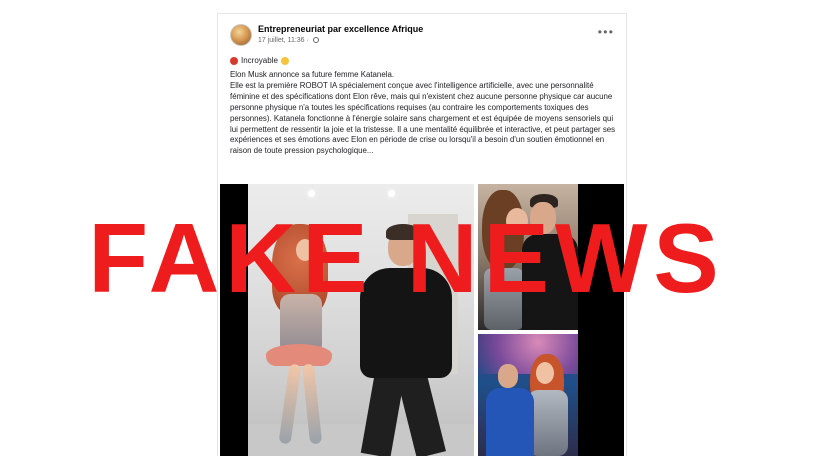 This screenshot has height=456, width=813. Describe the element at coordinates (315, 40) in the screenshot. I see `globe-icon` at that location.